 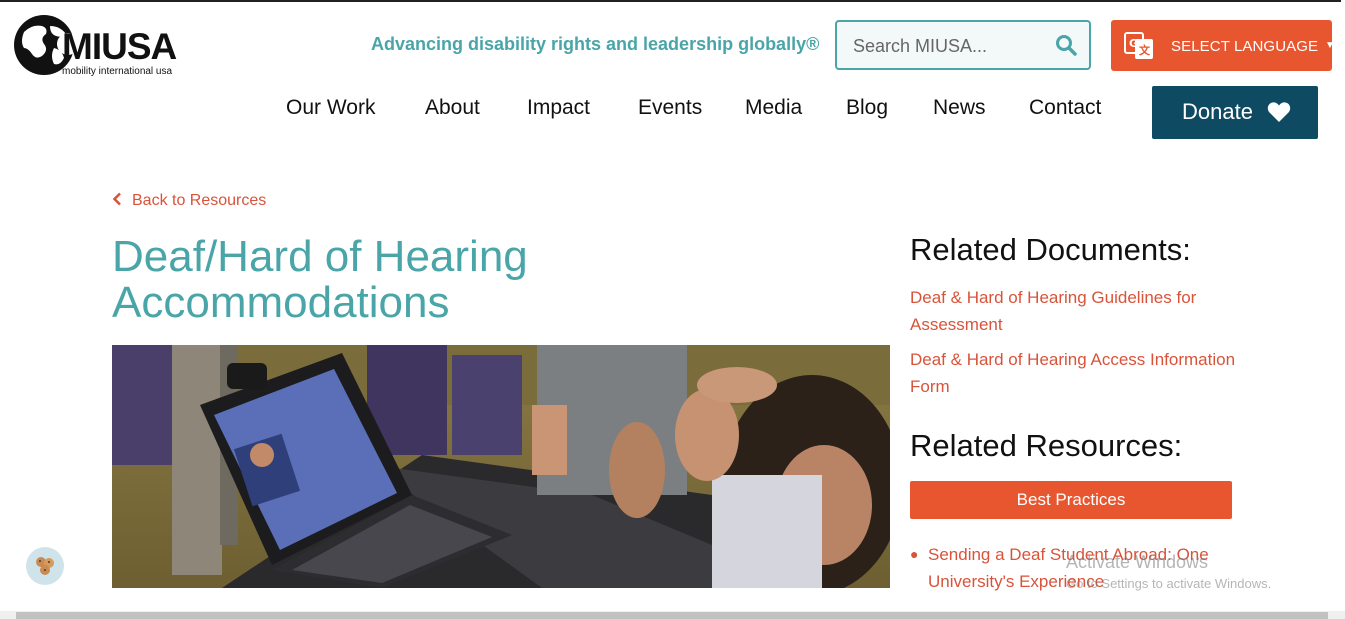 What do you see at coordinates (452, 108) in the screenshot?
I see `nav-item-about: About` at bounding box center [452, 108].